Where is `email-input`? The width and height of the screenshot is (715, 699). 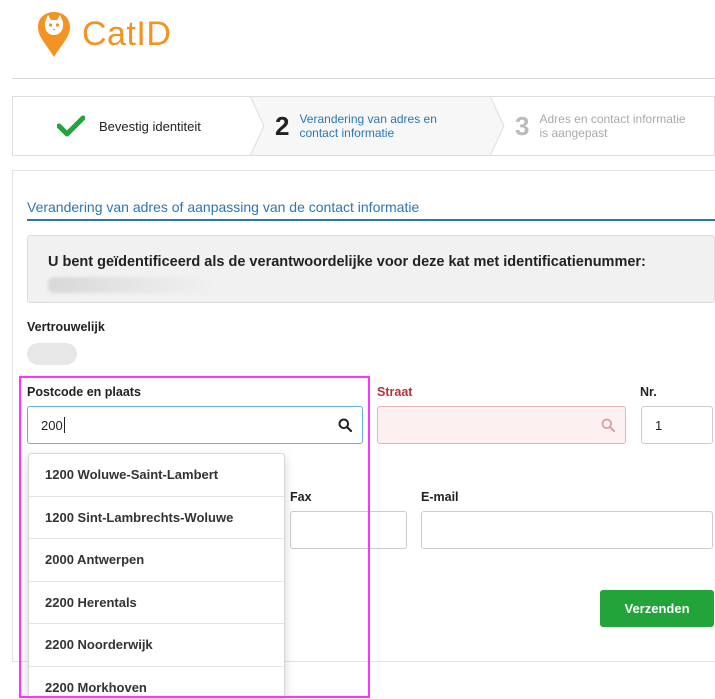 email-input is located at coordinates (567, 530).